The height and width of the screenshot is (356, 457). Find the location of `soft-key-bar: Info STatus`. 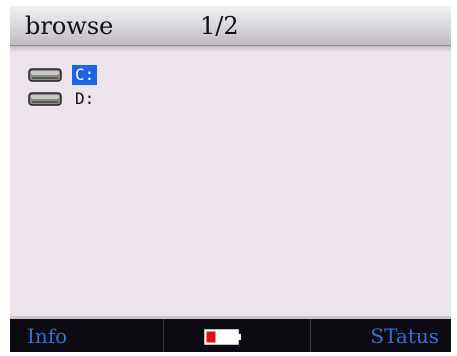

soft-key-bar: Info STatus is located at coordinates (230, 334).